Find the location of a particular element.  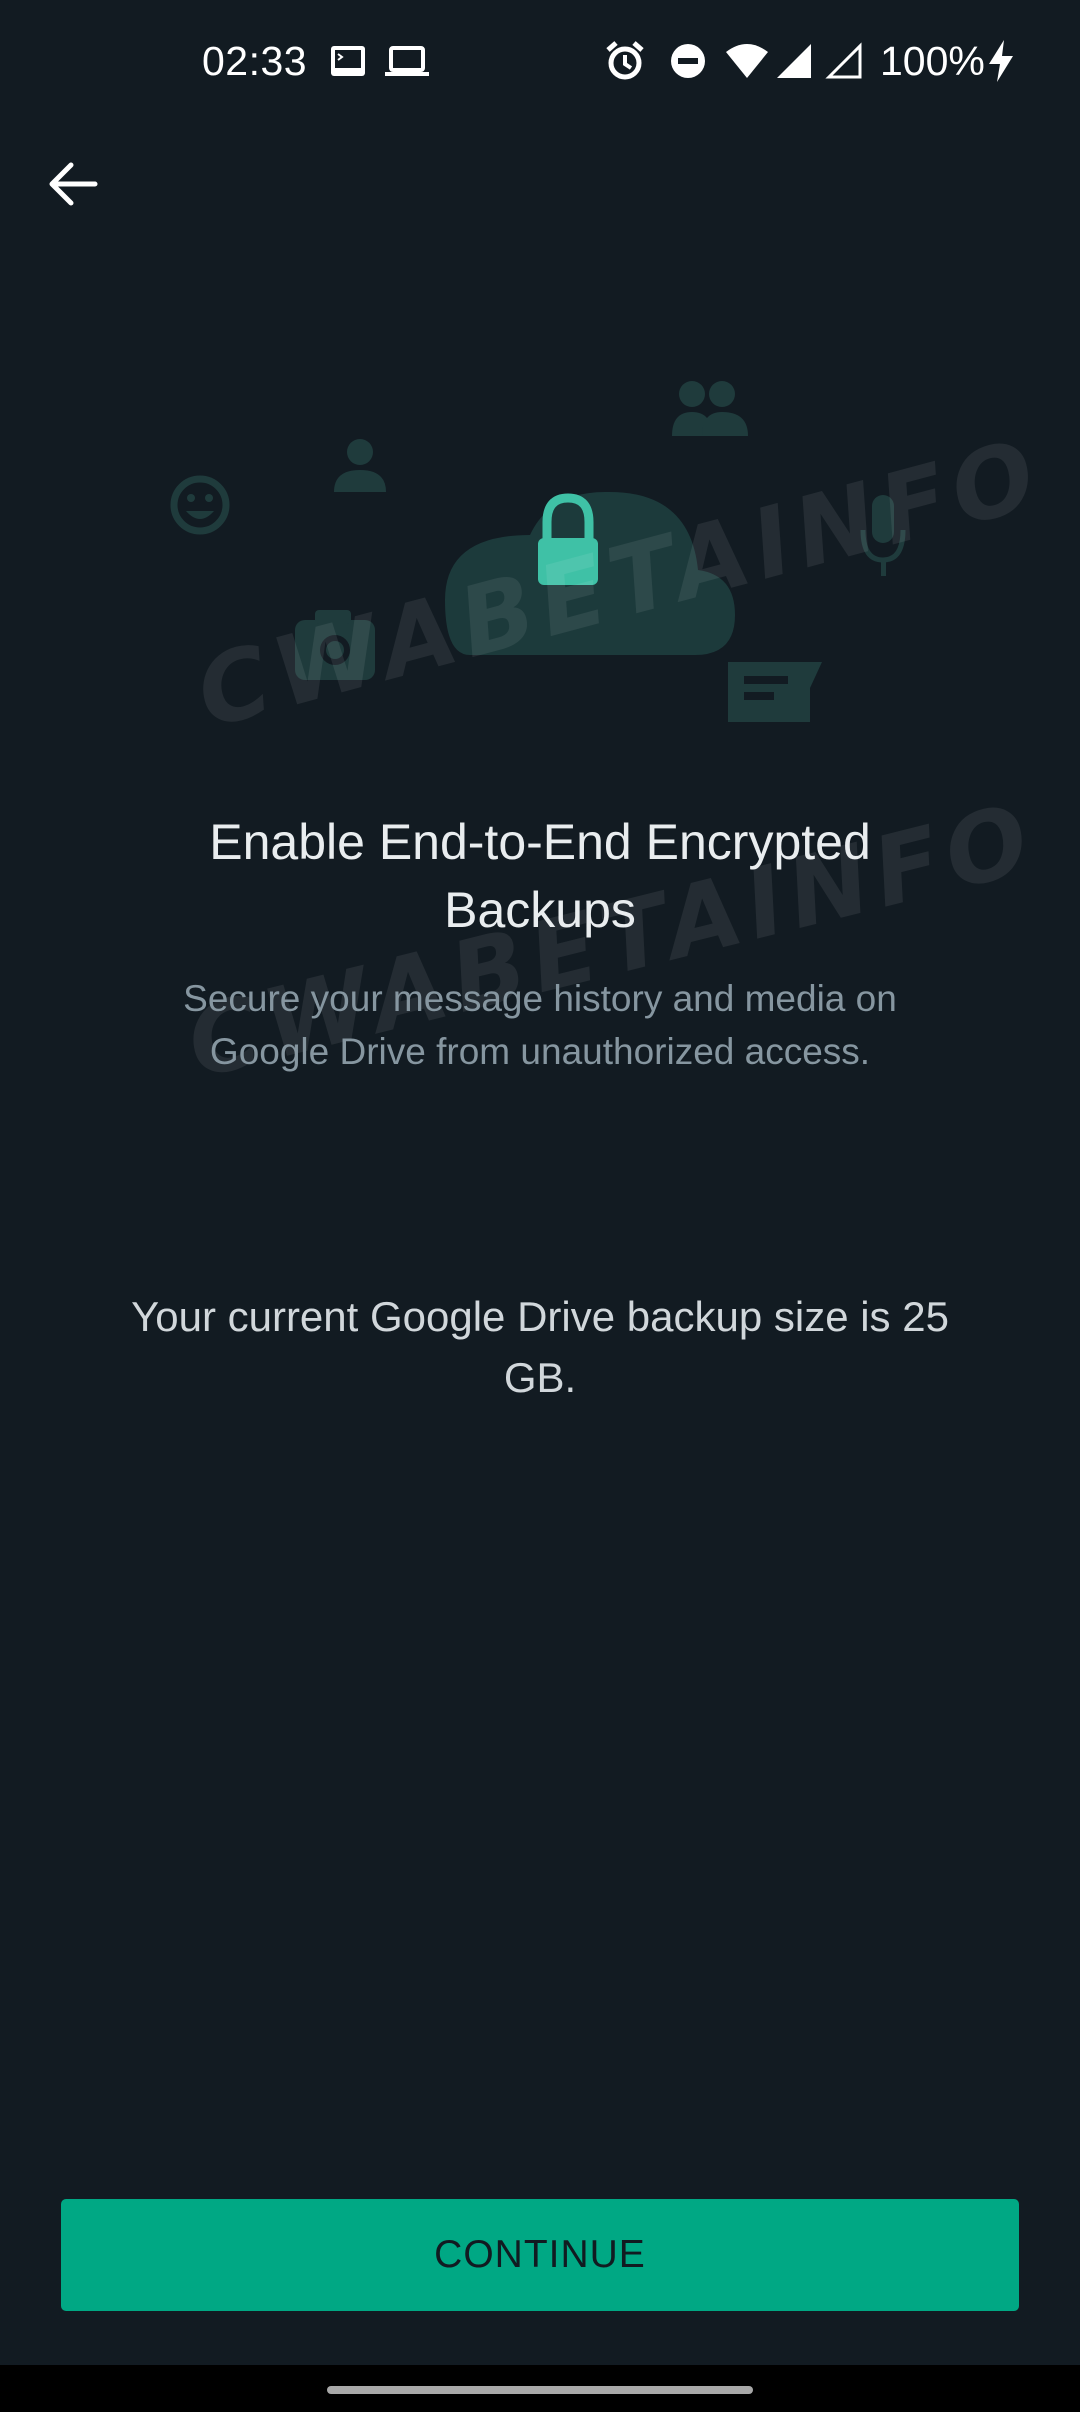

continue-button-label: CONTINUE is located at coordinates (540, 2254).